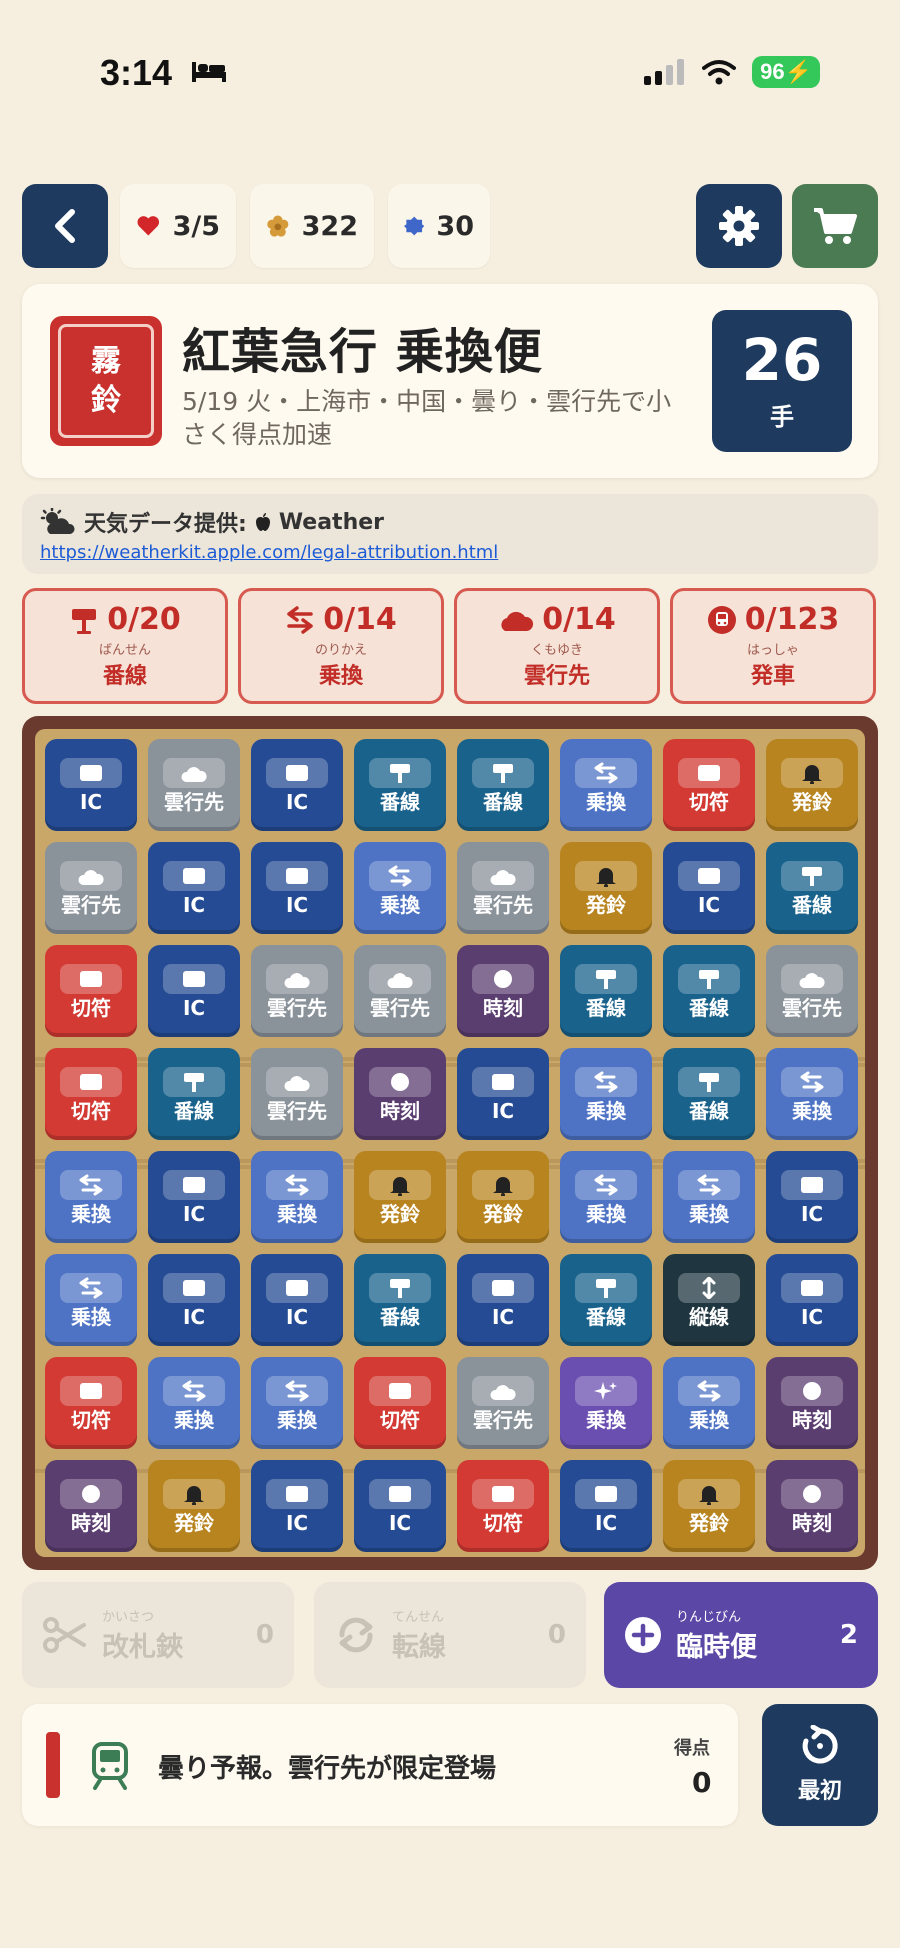  I want to click on tile-label: 縦線, so click(709, 1317).